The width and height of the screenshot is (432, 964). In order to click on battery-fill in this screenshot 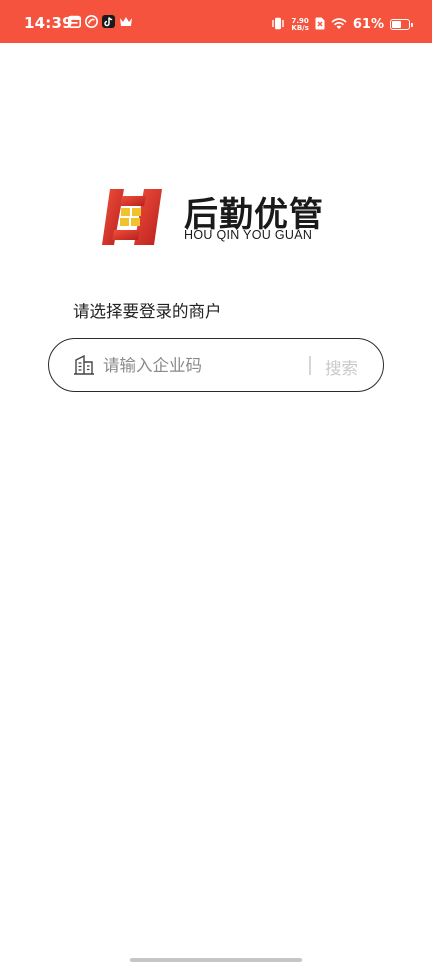, I will do `click(397, 24)`.